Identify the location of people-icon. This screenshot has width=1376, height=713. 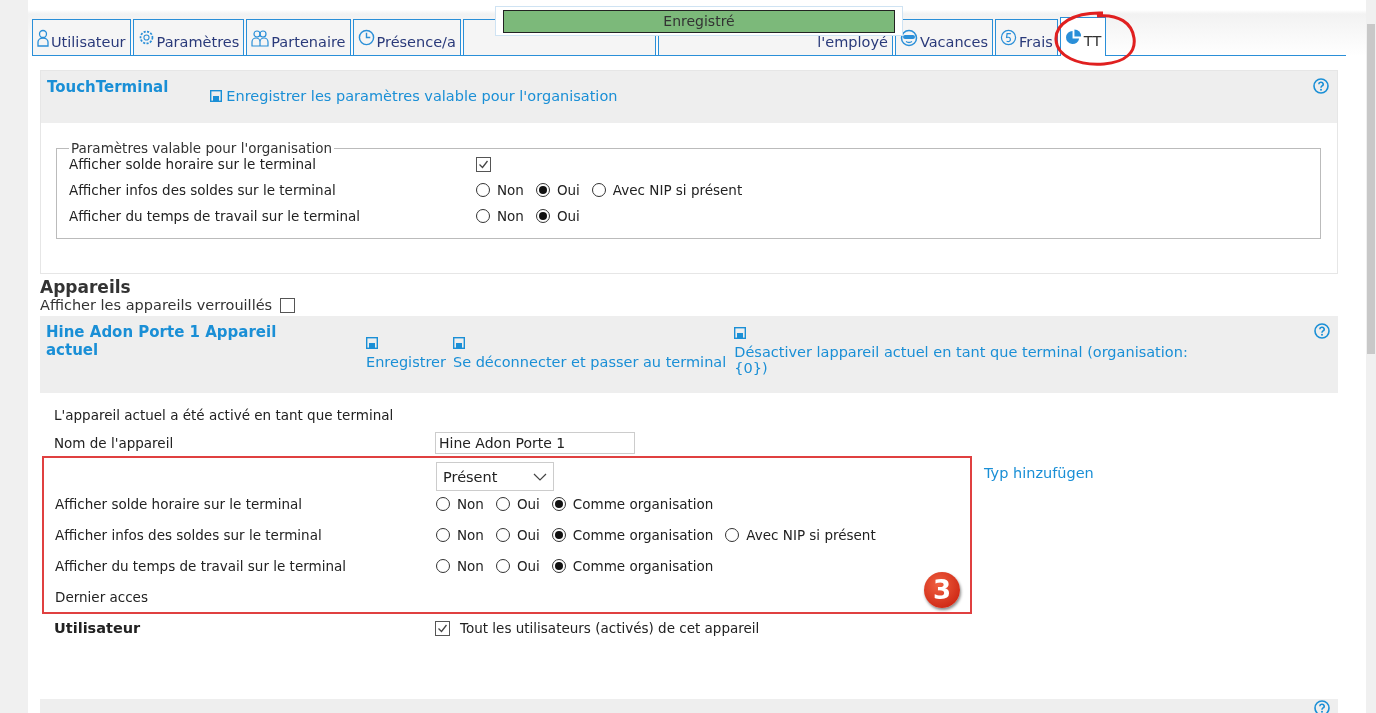
(260, 37).